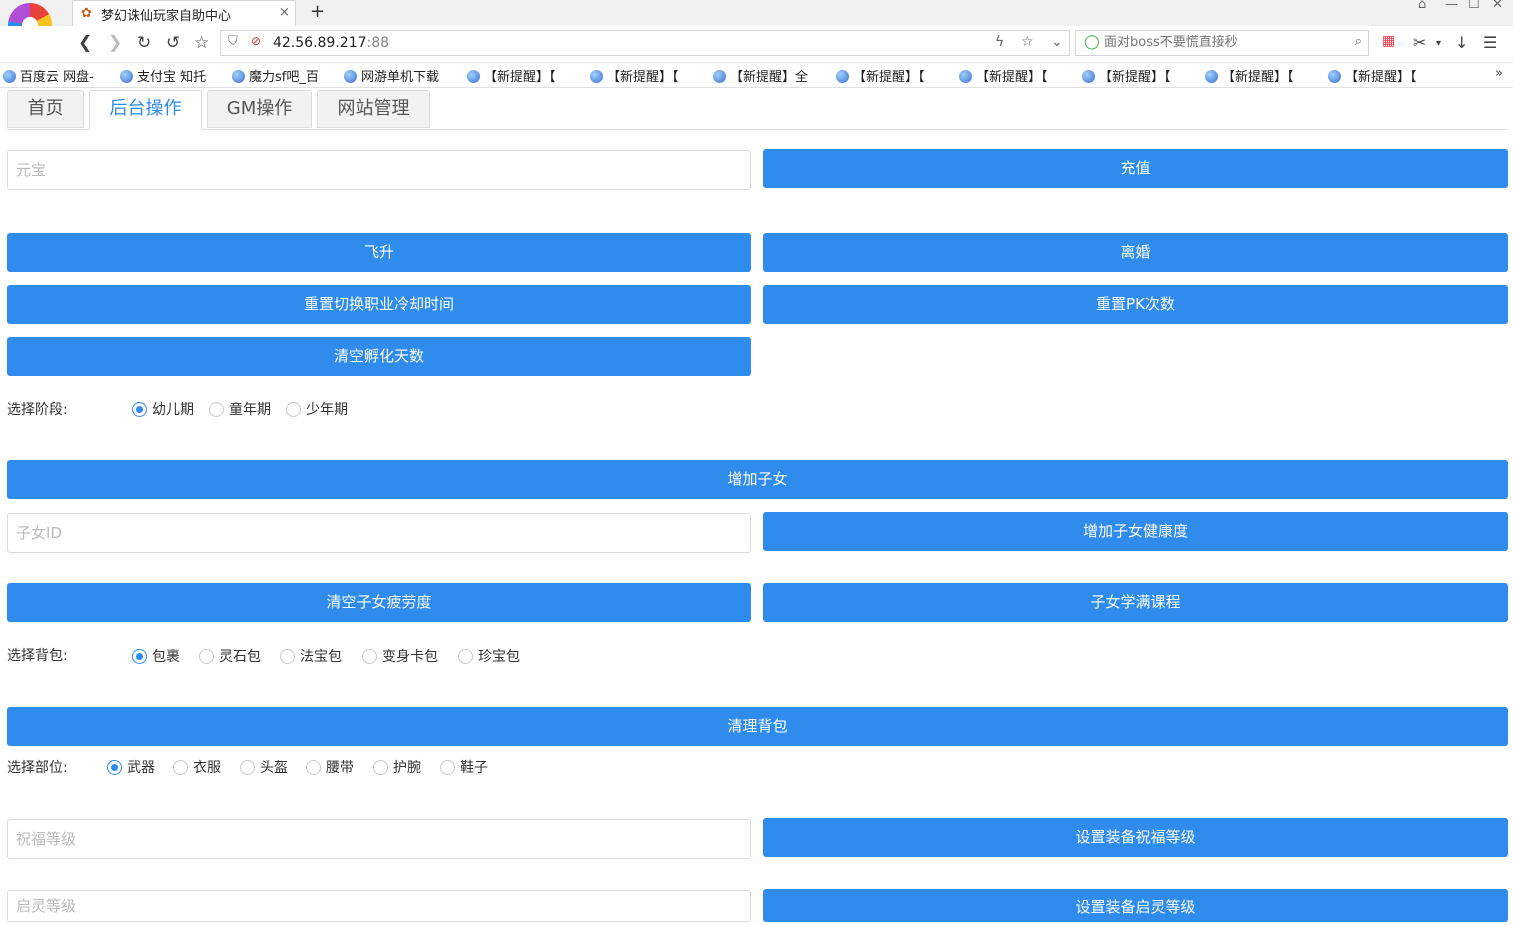 The width and height of the screenshot is (1513, 925). Describe the element at coordinates (317, 410) in the screenshot. I see `stage-radio-youth: 少年期` at that location.